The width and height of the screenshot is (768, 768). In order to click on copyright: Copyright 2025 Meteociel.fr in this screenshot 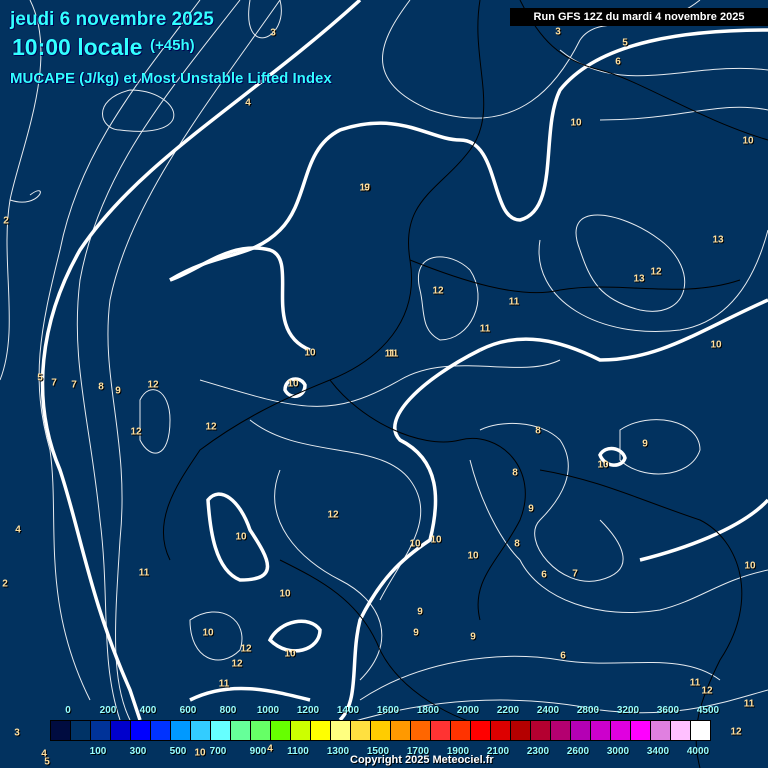, I will do `click(422, 760)`.